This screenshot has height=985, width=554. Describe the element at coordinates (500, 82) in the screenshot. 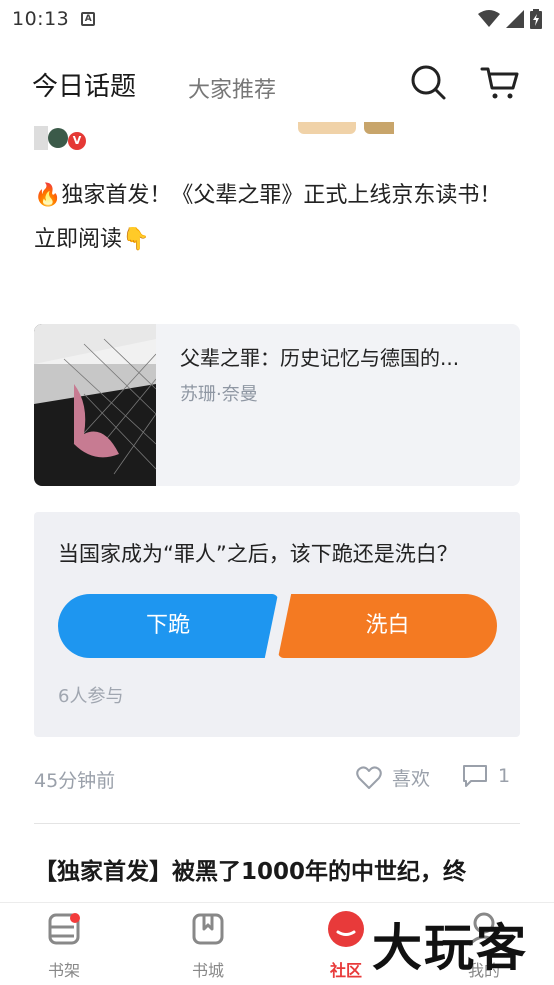

I see `cart-icon` at that location.